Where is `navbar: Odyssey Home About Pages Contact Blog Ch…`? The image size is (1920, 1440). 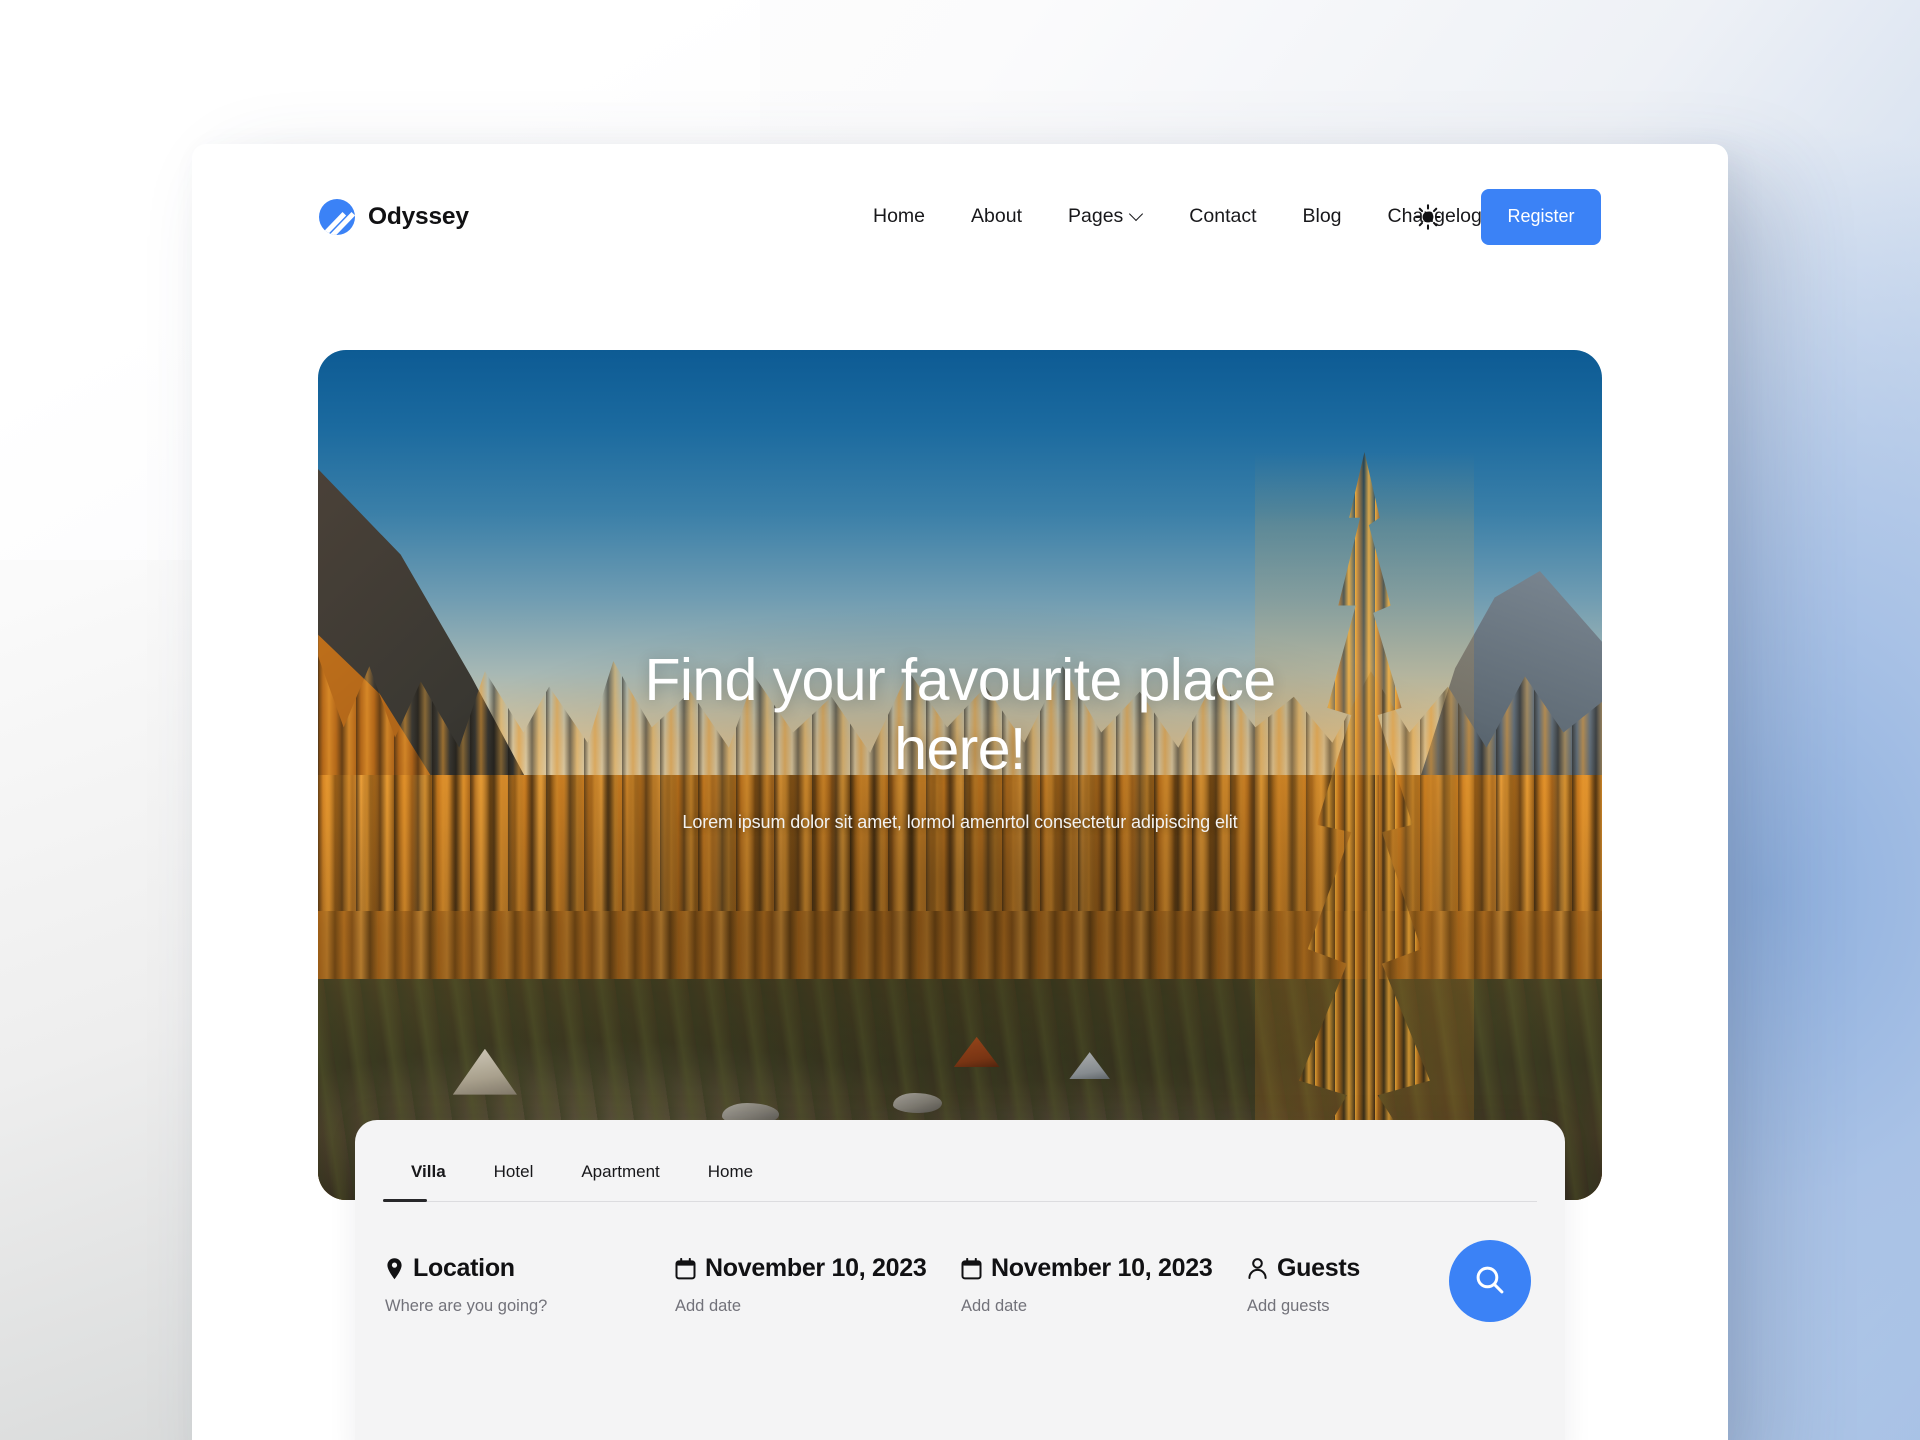 navbar: Odyssey Home About Pages Contact Blog Ch… is located at coordinates (960, 216).